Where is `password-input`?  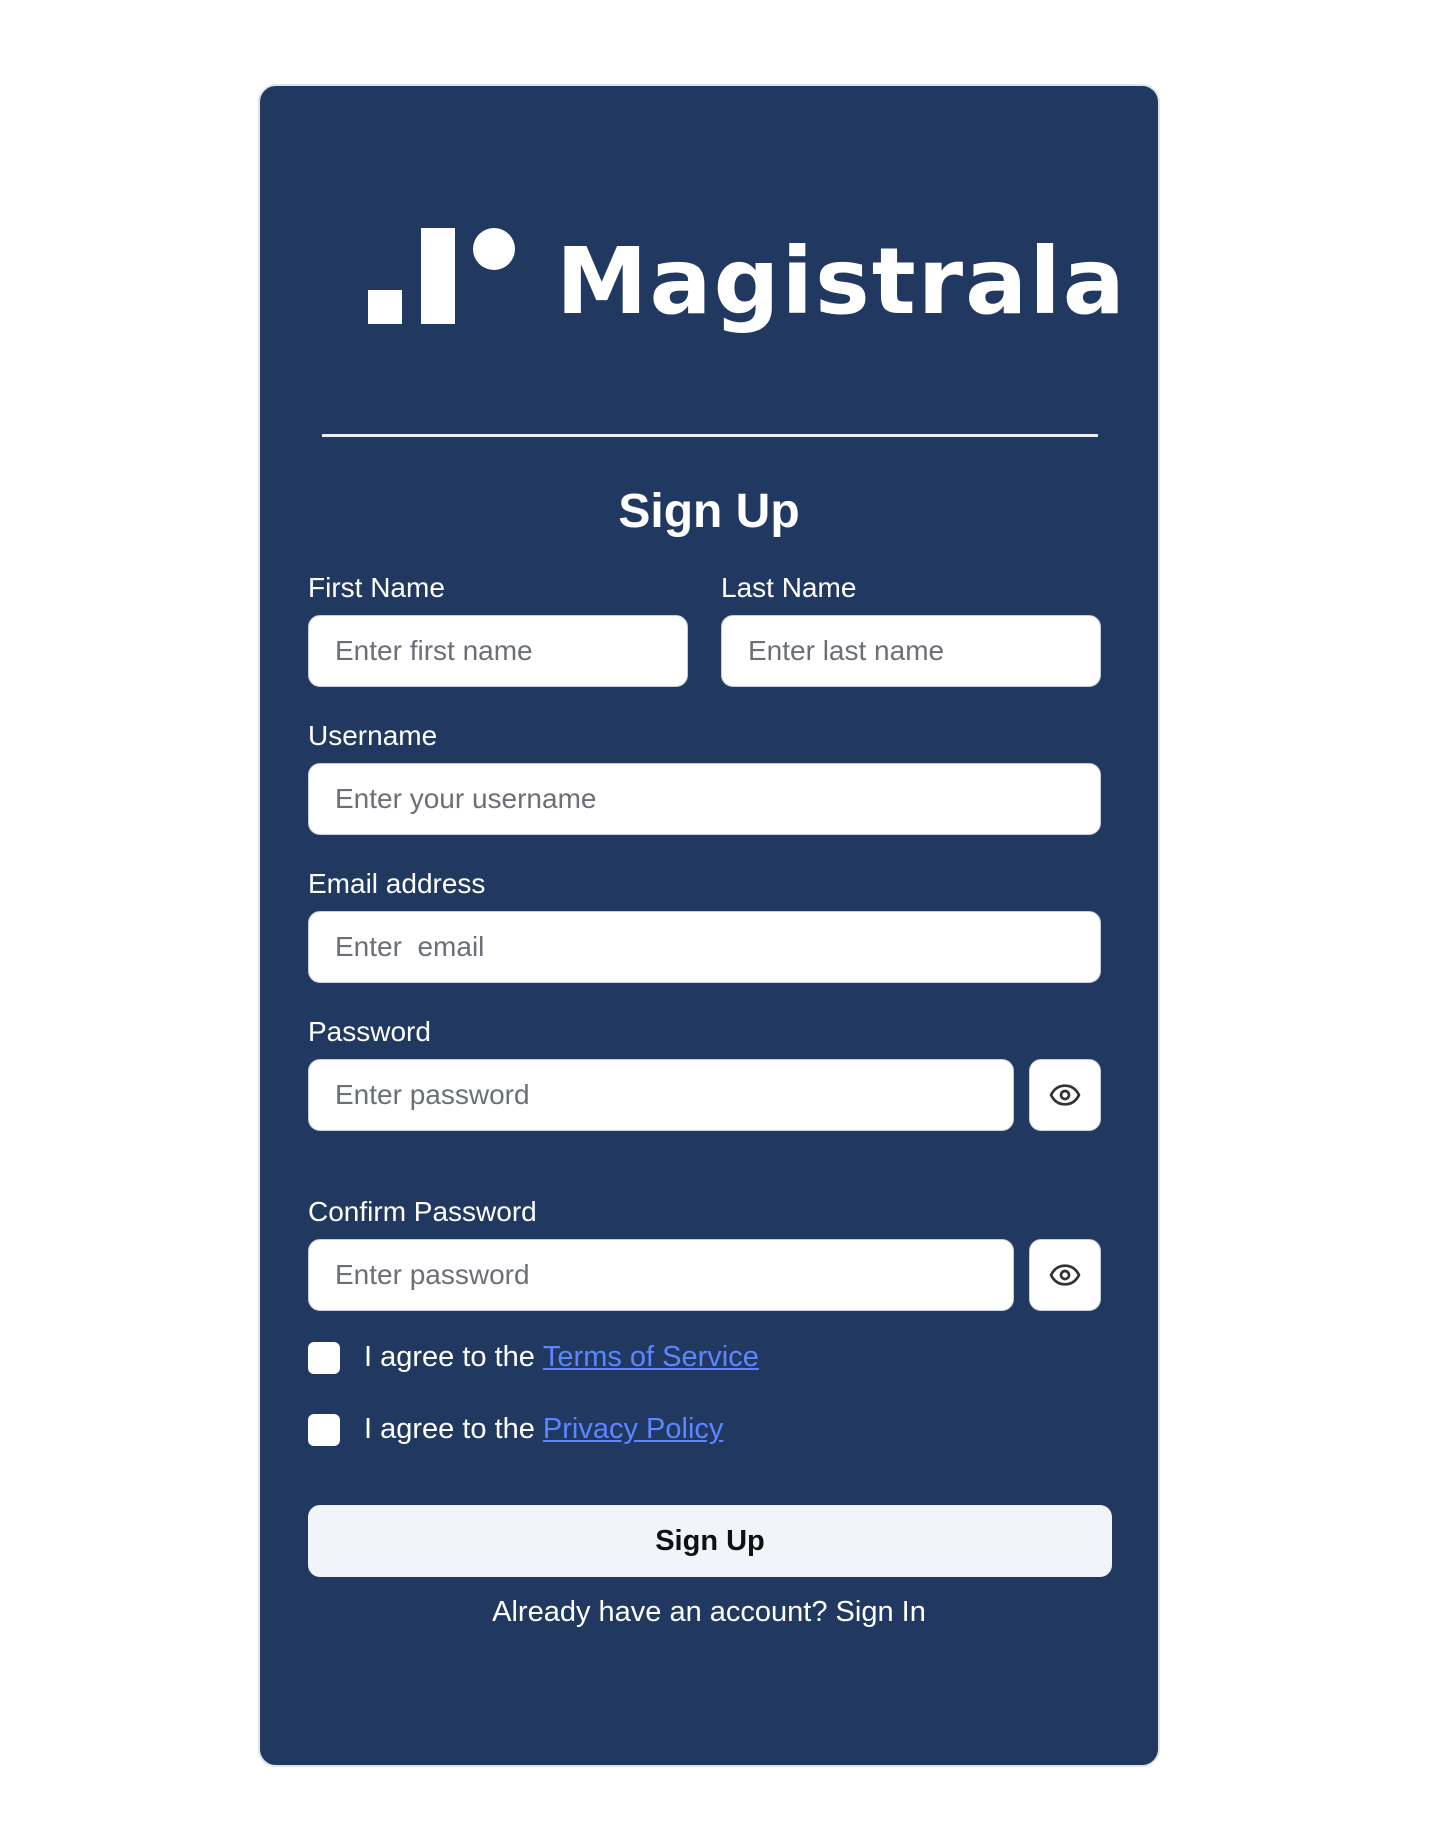 password-input is located at coordinates (661, 1095).